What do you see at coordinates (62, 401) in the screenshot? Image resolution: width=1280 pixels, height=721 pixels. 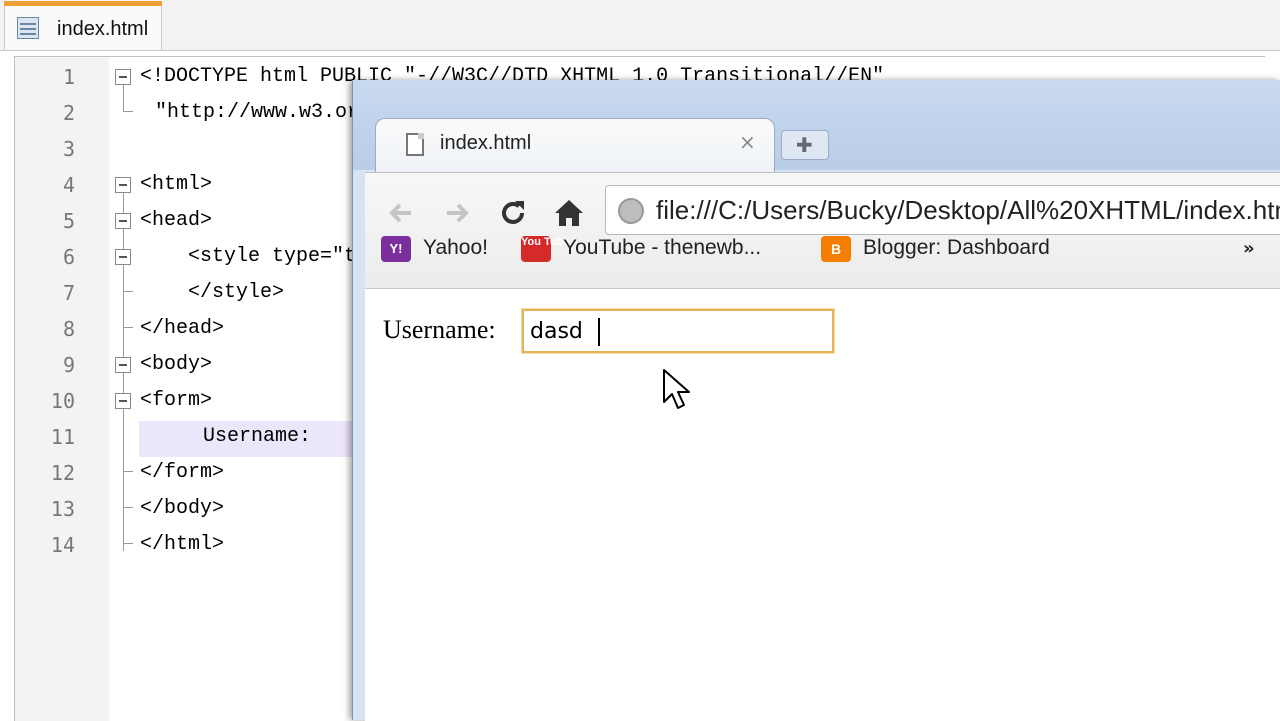 I see `line-number: 10` at bounding box center [62, 401].